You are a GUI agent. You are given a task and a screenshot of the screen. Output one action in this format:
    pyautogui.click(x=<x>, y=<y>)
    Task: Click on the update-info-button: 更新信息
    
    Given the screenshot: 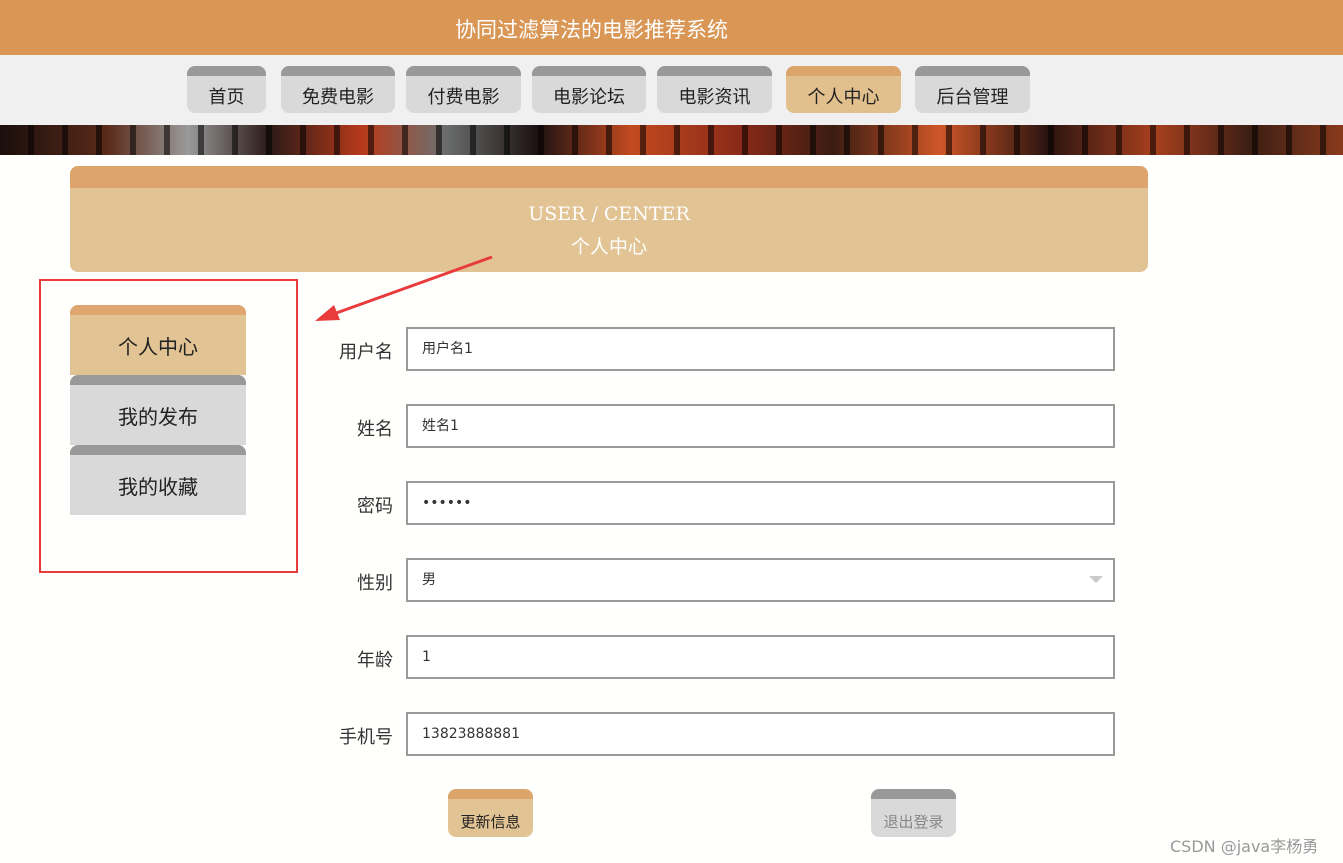 What is the action you would take?
    pyautogui.click(x=490, y=813)
    